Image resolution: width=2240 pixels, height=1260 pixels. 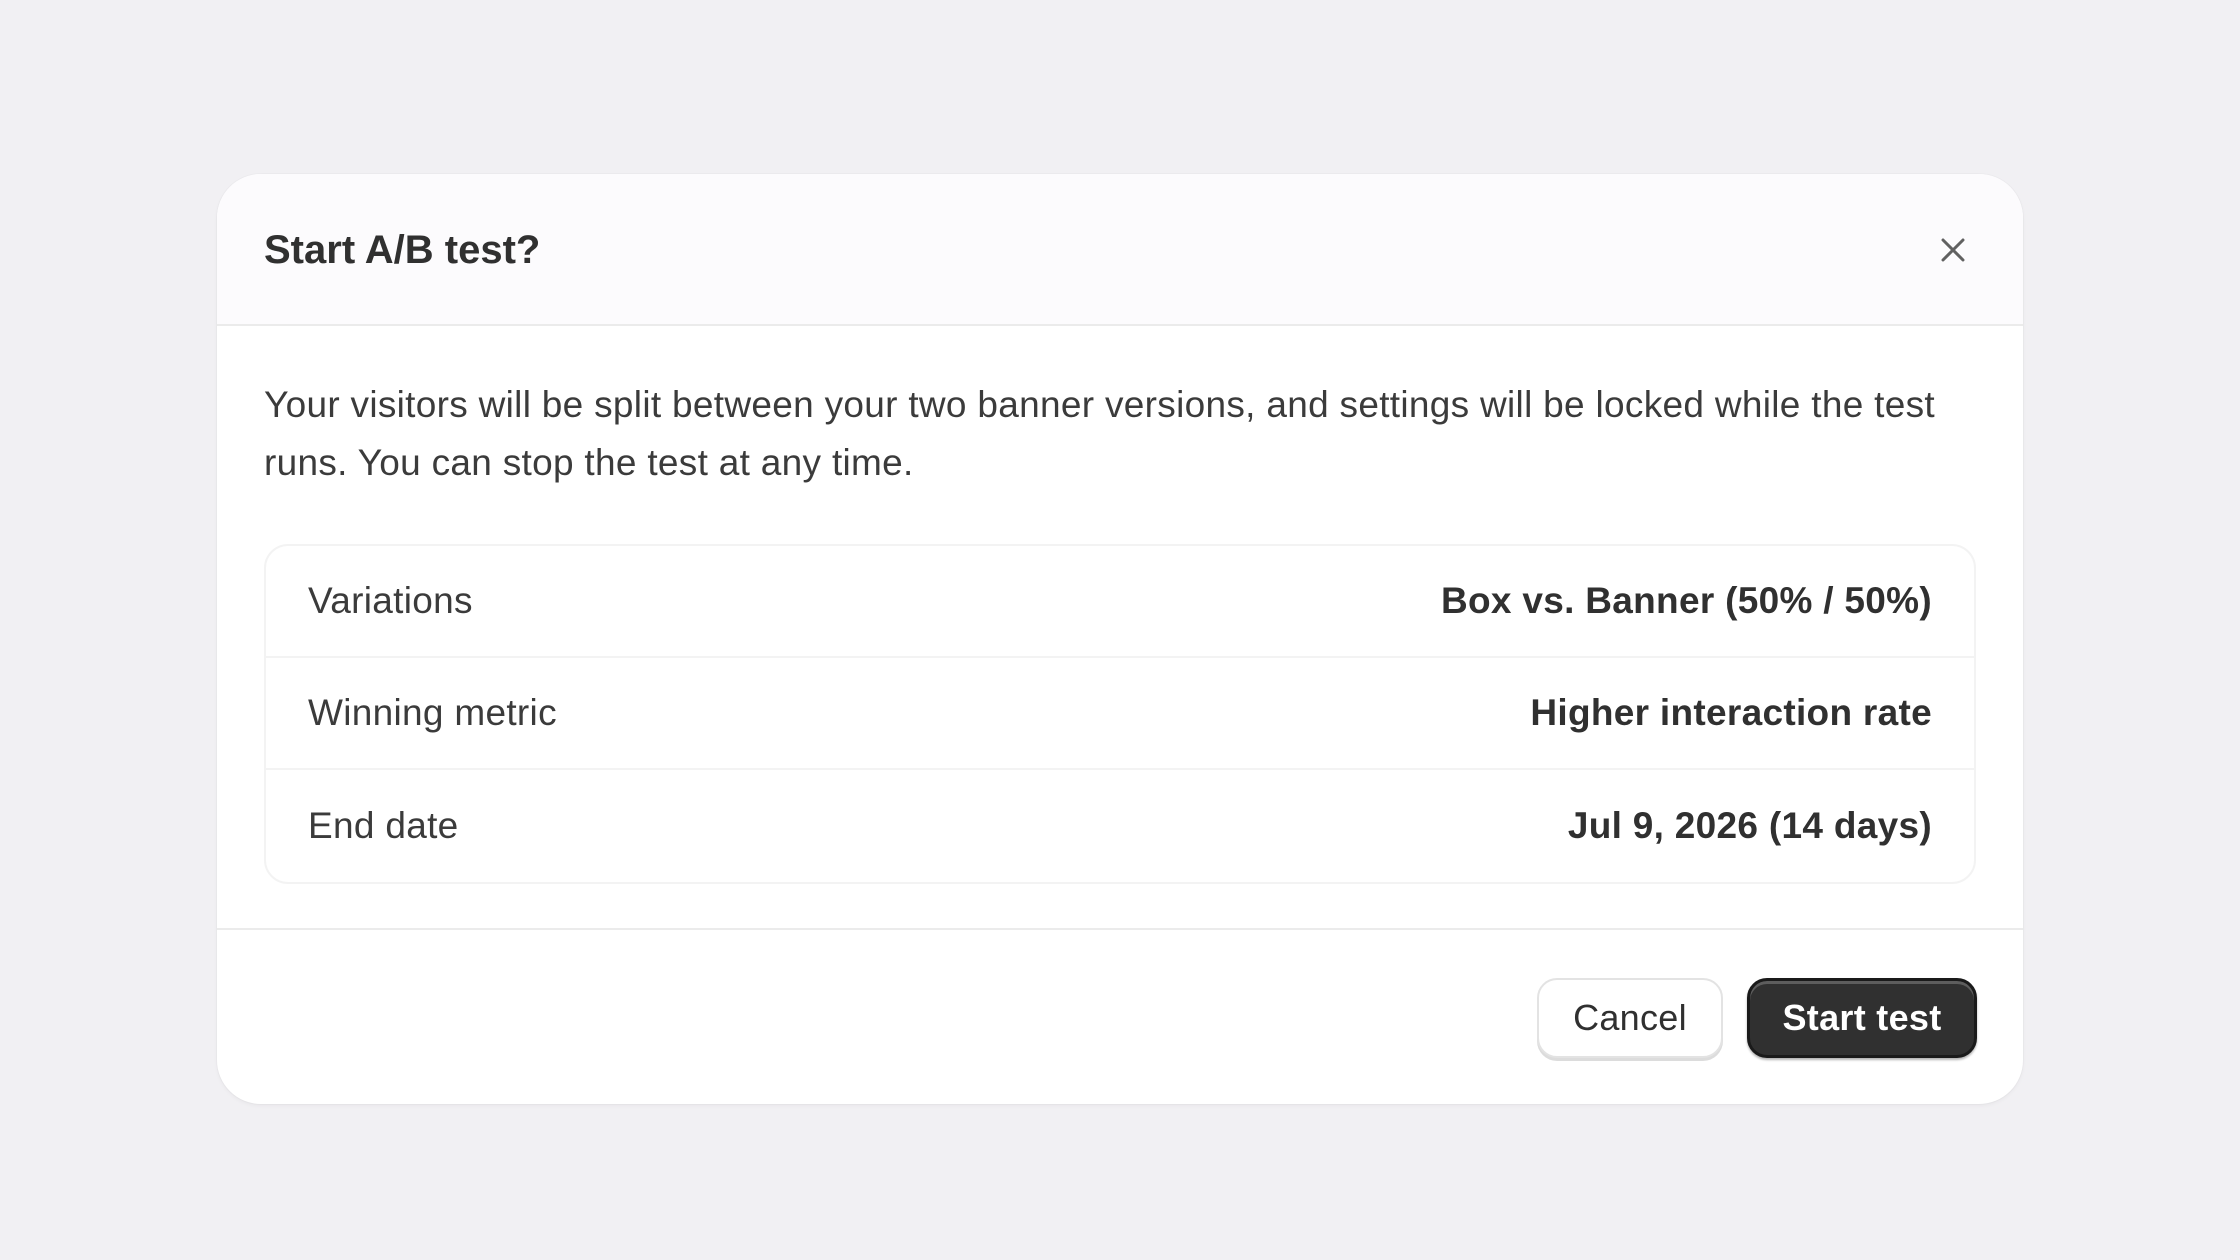 I want to click on close-icon, so click(x=1953, y=250).